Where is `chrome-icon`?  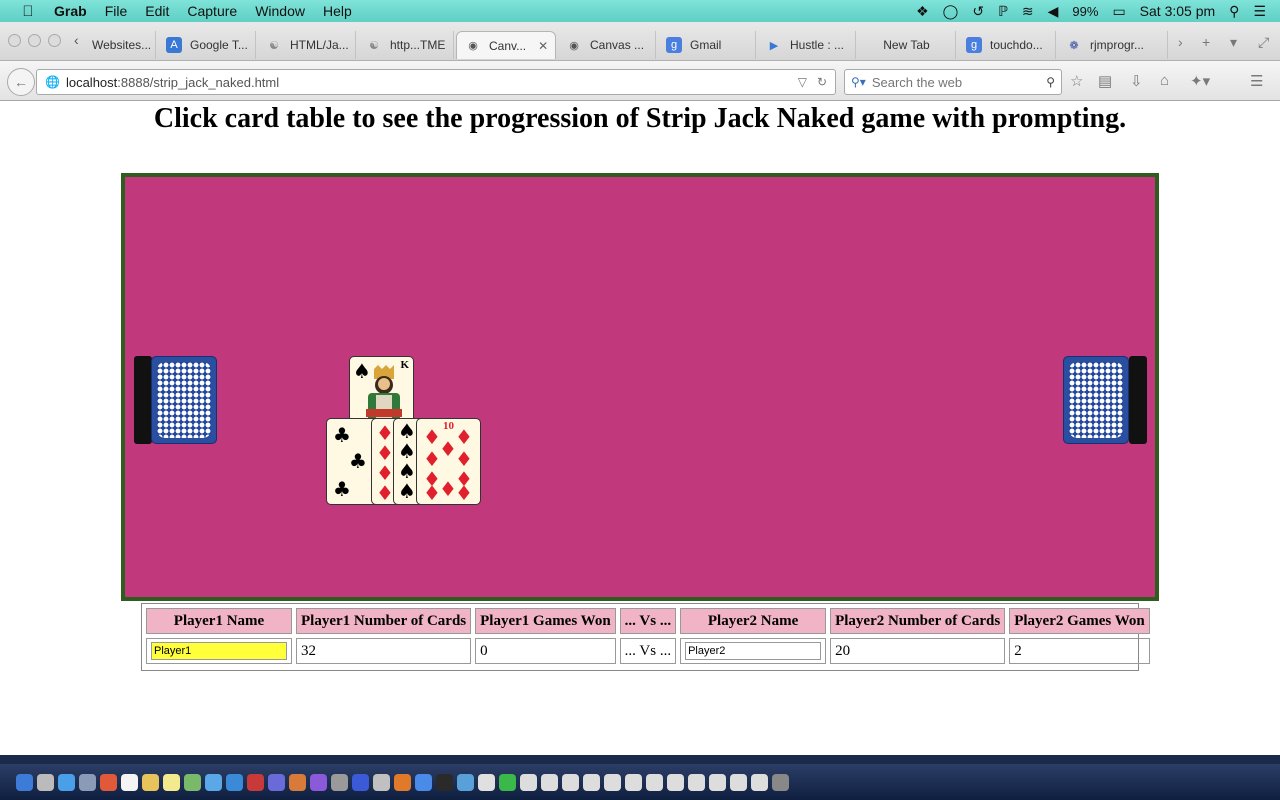
chrome-icon is located at coordinates (507, 782).